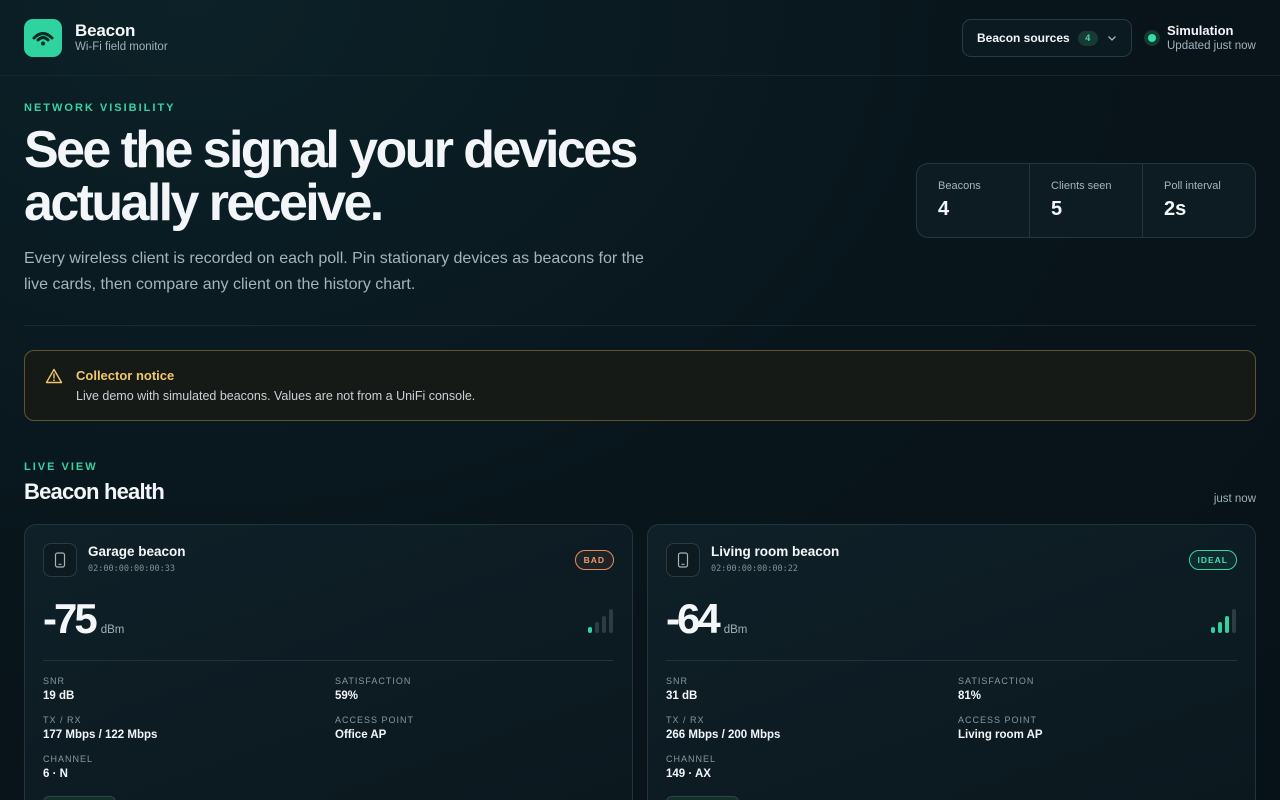 The width and height of the screenshot is (1280, 800). What do you see at coordinates (996, 689) in the screenshot?
I see `metric-satisfaction: SATISFACTION 81%` at bounding box center [996, 689].